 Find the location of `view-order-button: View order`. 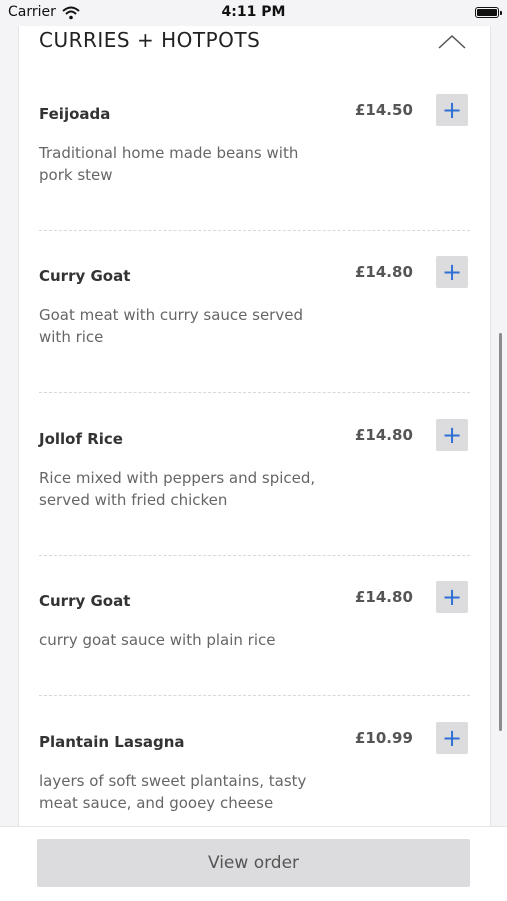

view-order-button: View order is located at coordinates (253, 863).